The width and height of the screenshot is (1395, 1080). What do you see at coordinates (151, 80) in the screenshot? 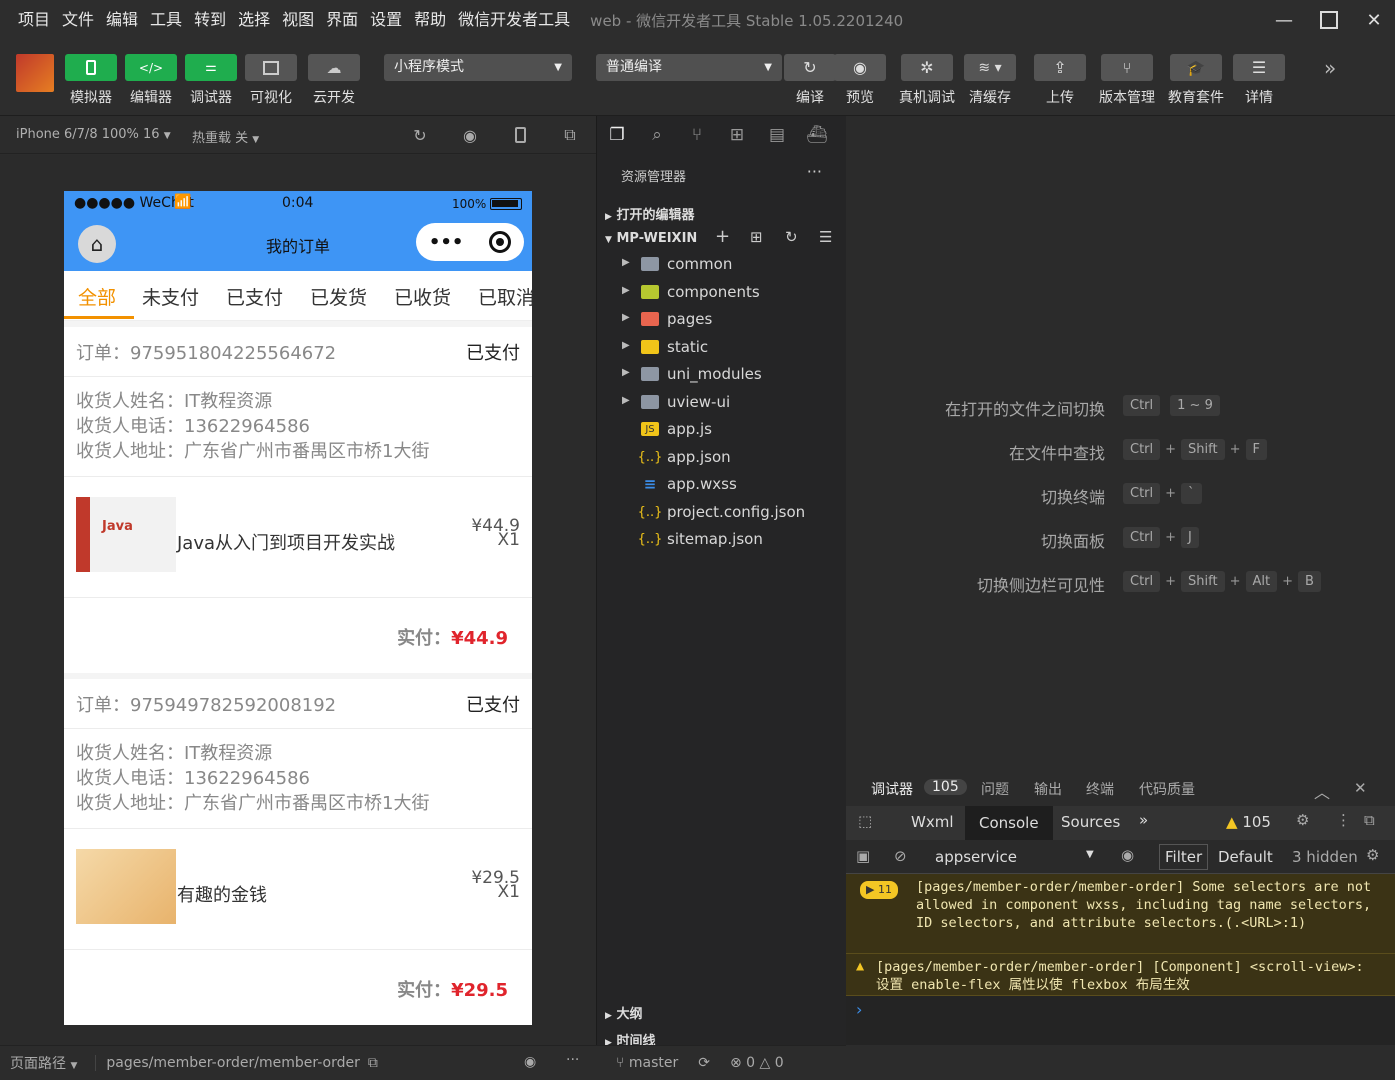
I see `editor-button: </> 编辑器` at bounding box center [151, 80].